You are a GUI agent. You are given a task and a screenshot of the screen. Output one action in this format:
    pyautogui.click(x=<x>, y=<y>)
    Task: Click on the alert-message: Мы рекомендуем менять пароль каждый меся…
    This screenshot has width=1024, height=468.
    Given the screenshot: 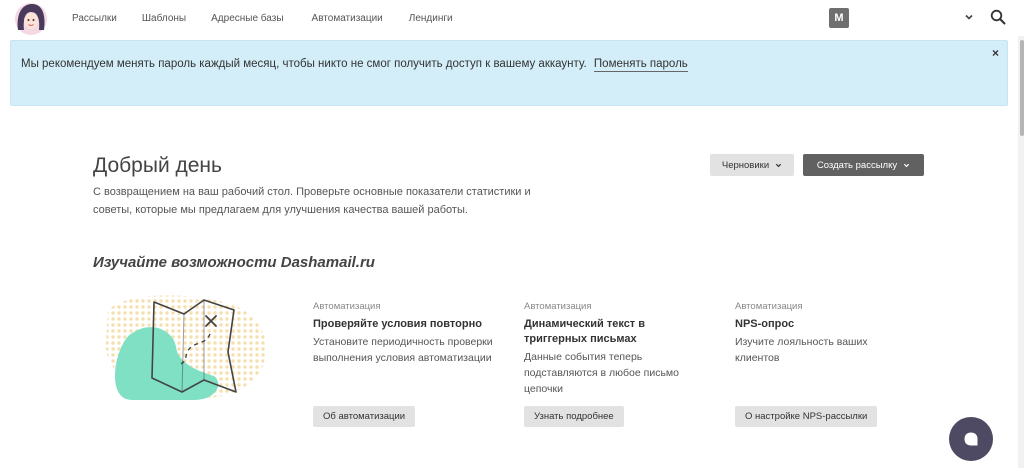 What is the action you would take?
    pyautogui.click(x=354, y=65)
    